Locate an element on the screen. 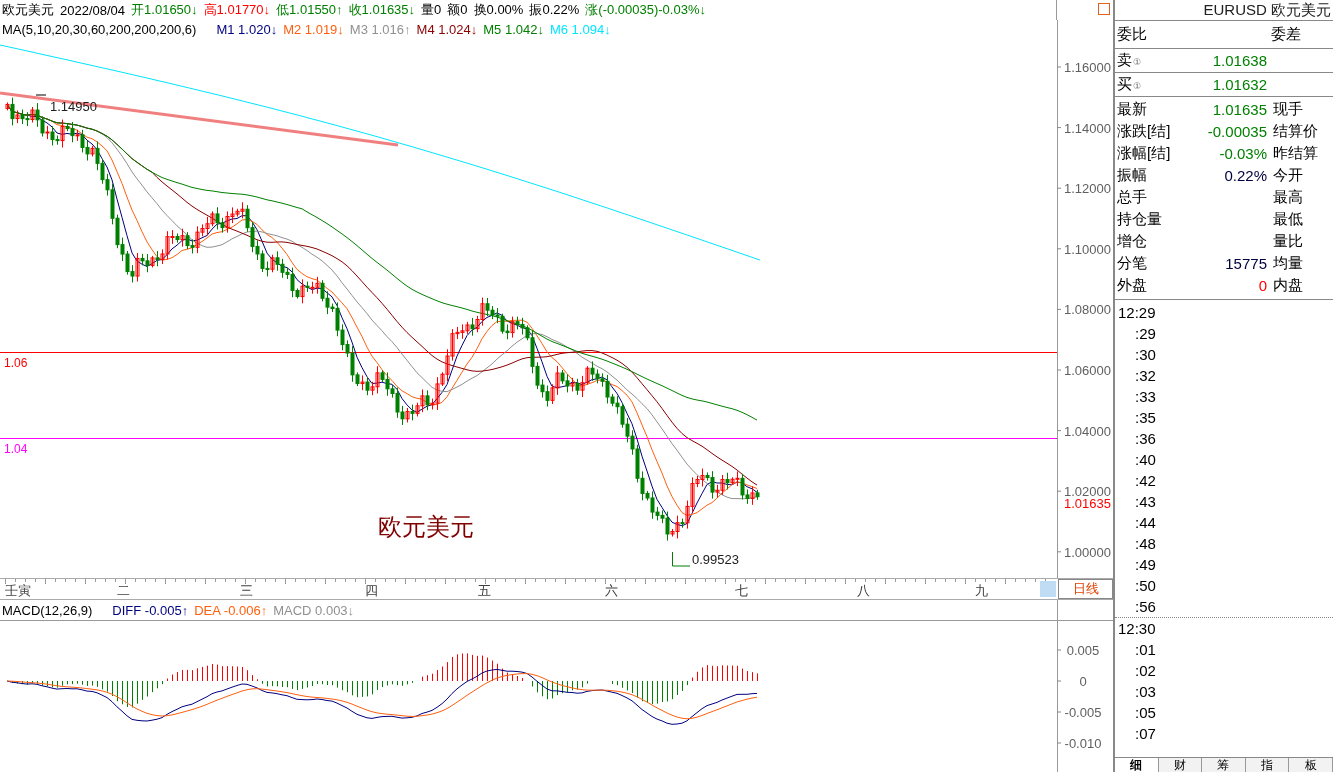  tick-time: :32 is located at coordinates (1145, 376).